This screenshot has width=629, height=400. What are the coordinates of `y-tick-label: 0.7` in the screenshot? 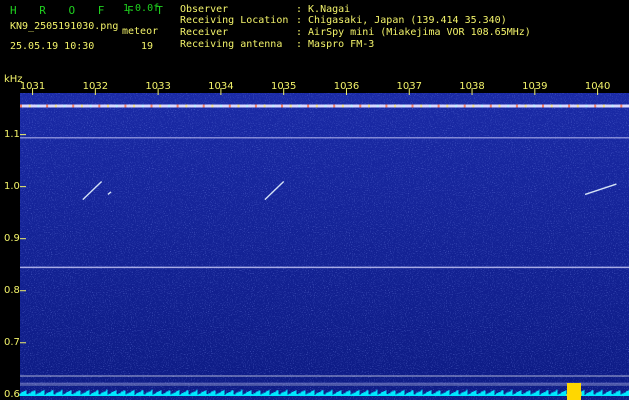 It's located at (12, 342).